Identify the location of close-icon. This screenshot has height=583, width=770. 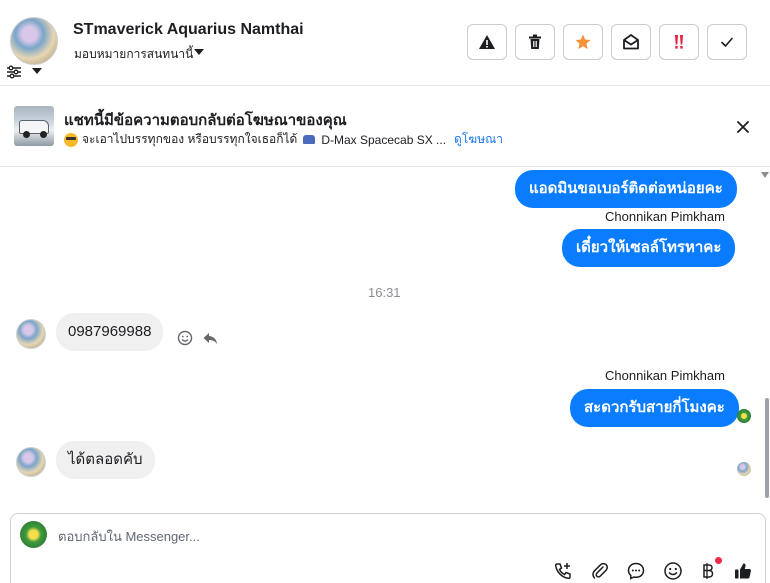
(743, 127).